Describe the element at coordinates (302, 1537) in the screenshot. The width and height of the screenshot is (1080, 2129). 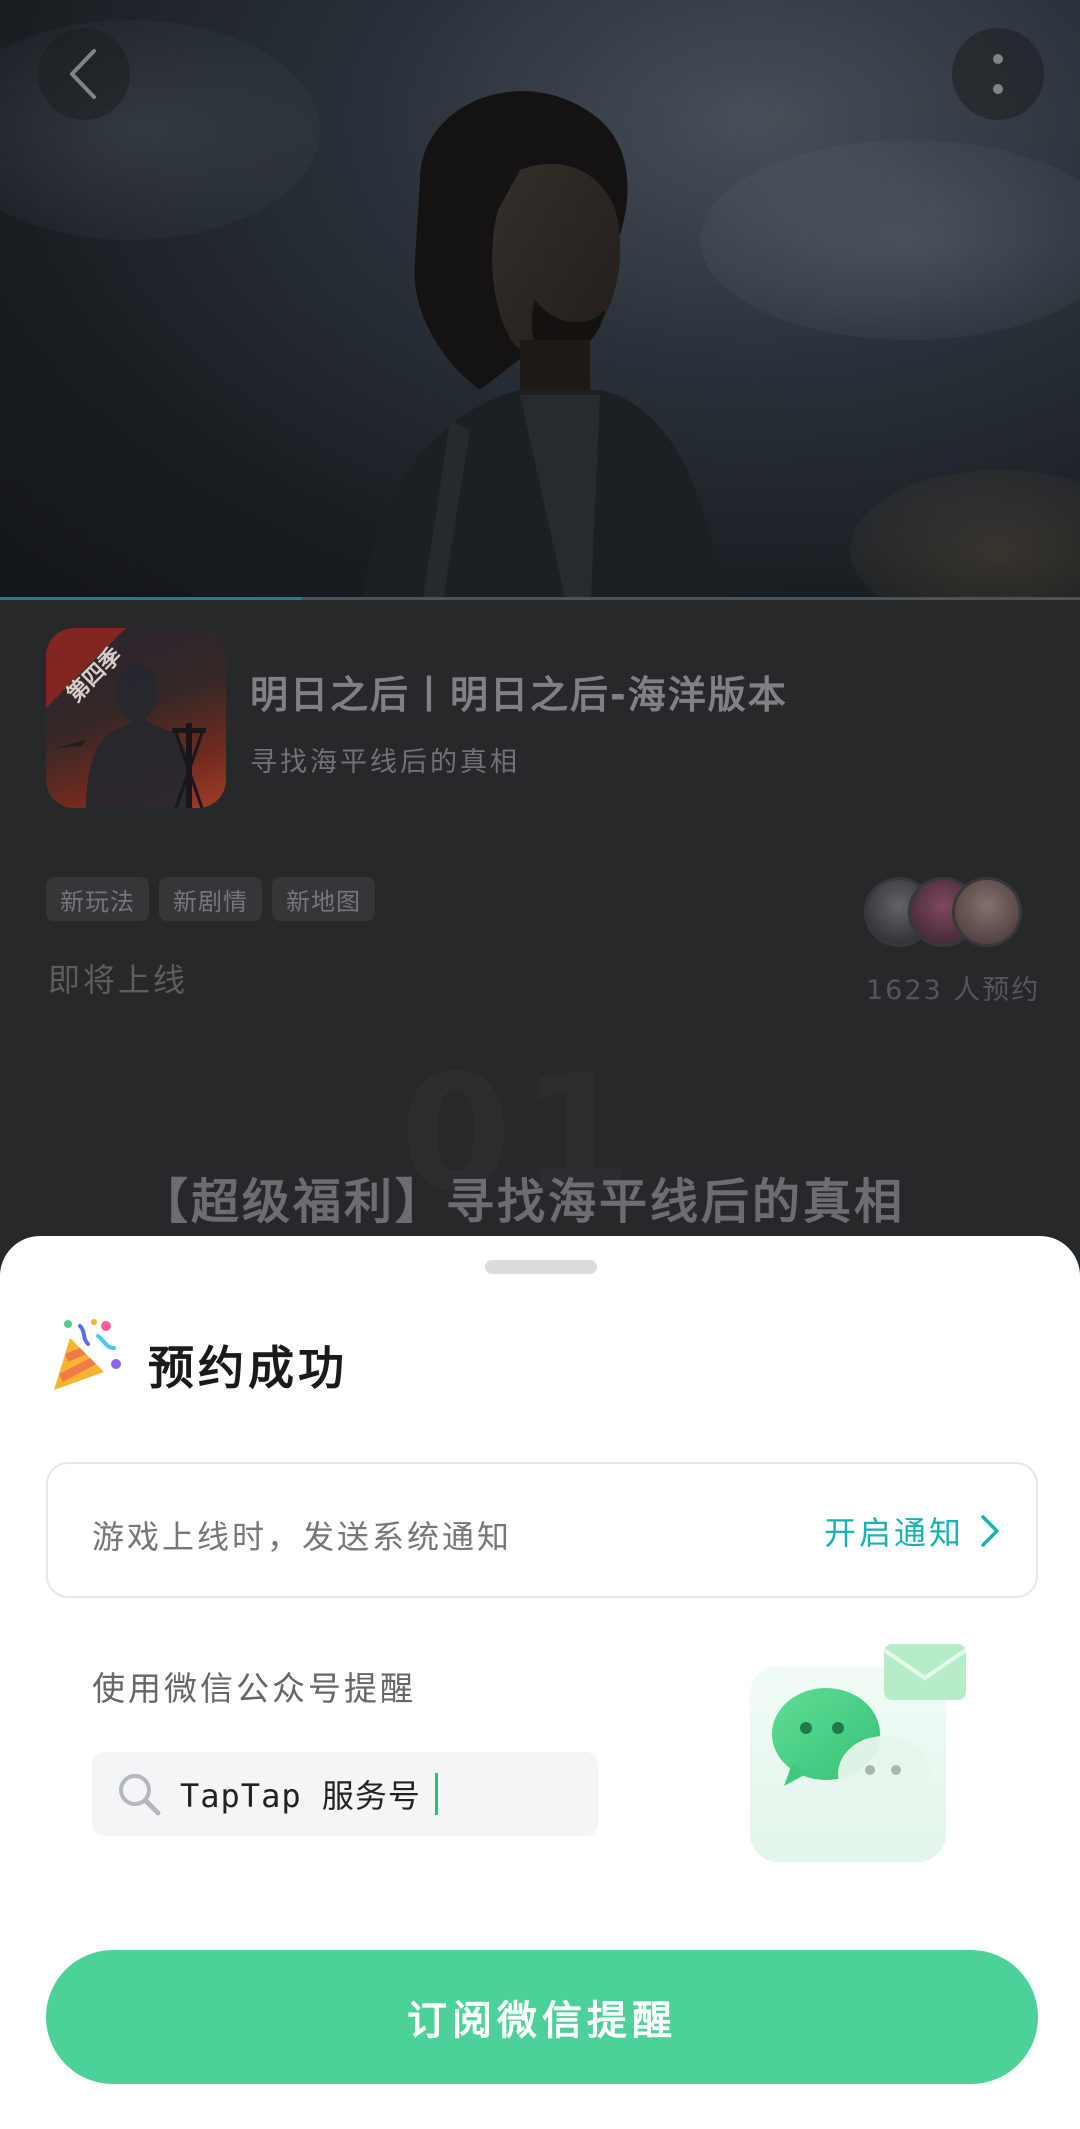
I see `notification-description: 游戏上线时，发送系统通知` at that location.